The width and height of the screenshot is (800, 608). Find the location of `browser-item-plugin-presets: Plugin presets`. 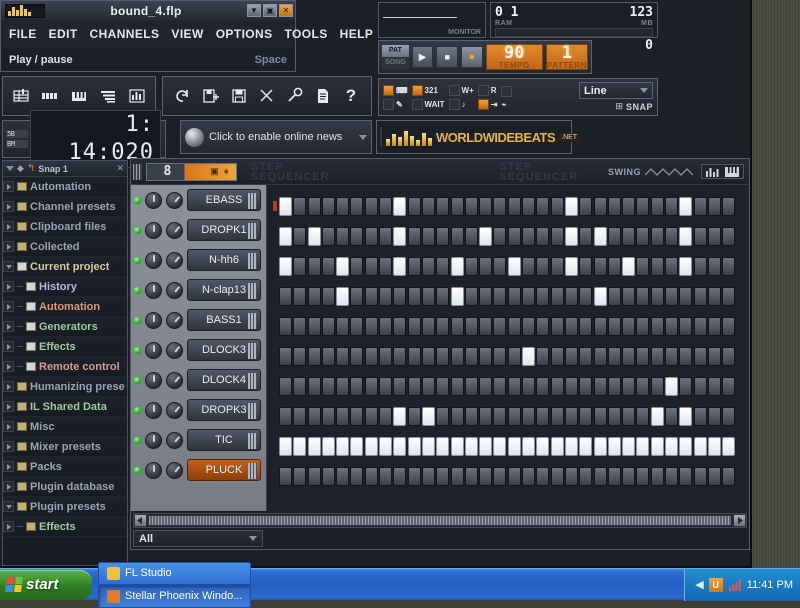

browser-item-plugin-presets: Plugin presets is located at coordinates (65, 507).